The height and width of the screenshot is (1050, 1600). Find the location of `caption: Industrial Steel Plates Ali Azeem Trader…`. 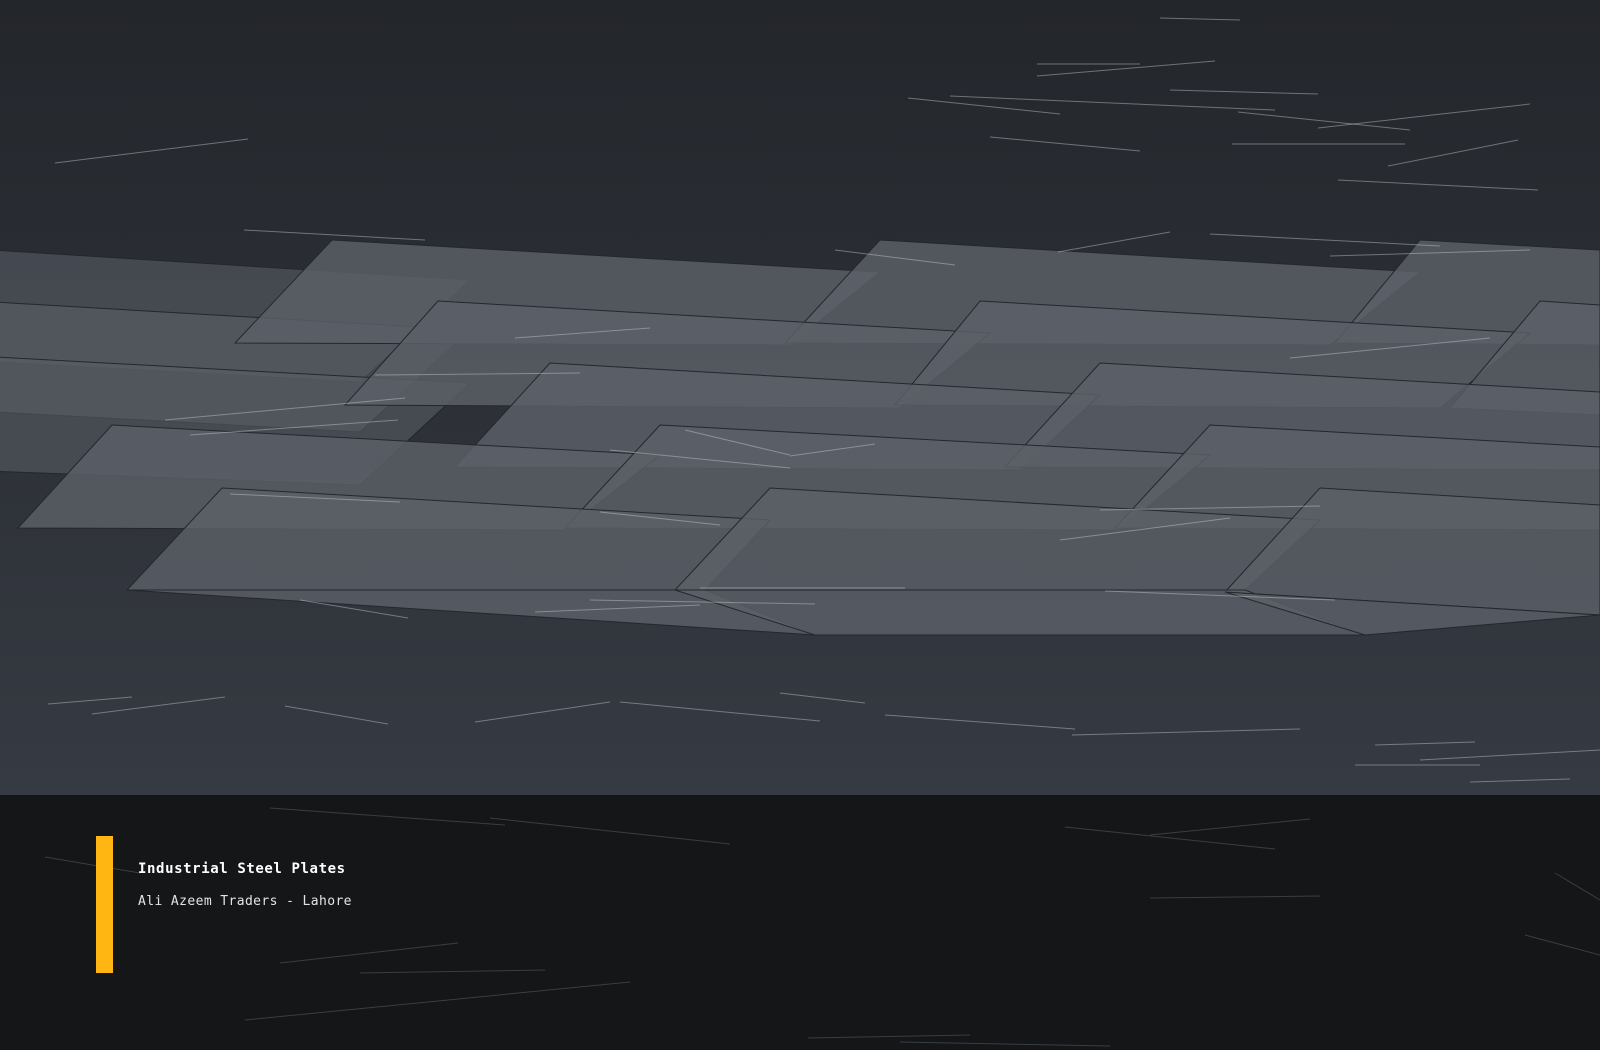

caption: Industrial Steel Plates Ali Azeem Trader… is located at coordinates (245, 885).